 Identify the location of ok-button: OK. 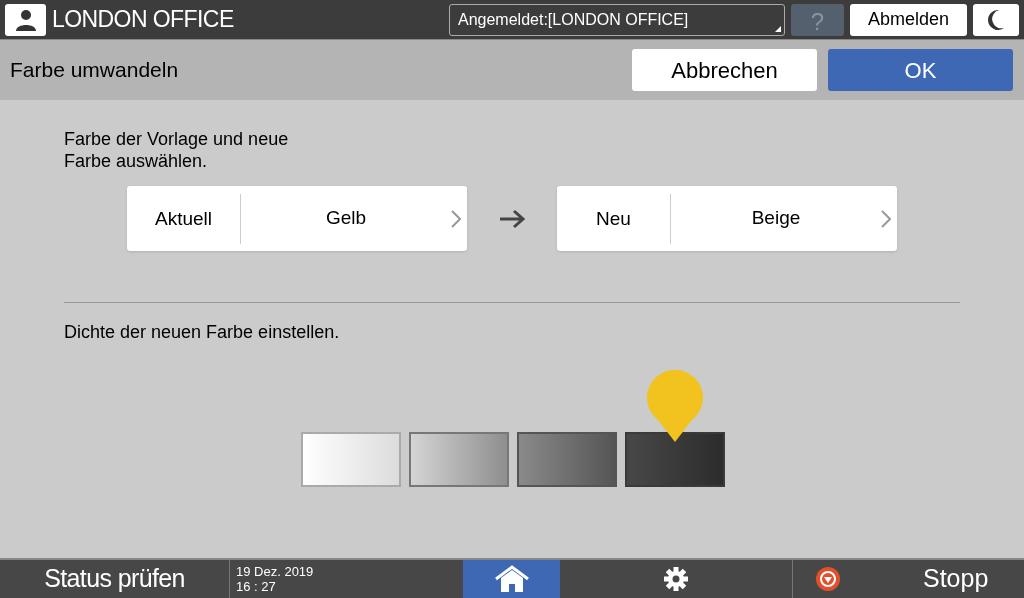
(920, 70).